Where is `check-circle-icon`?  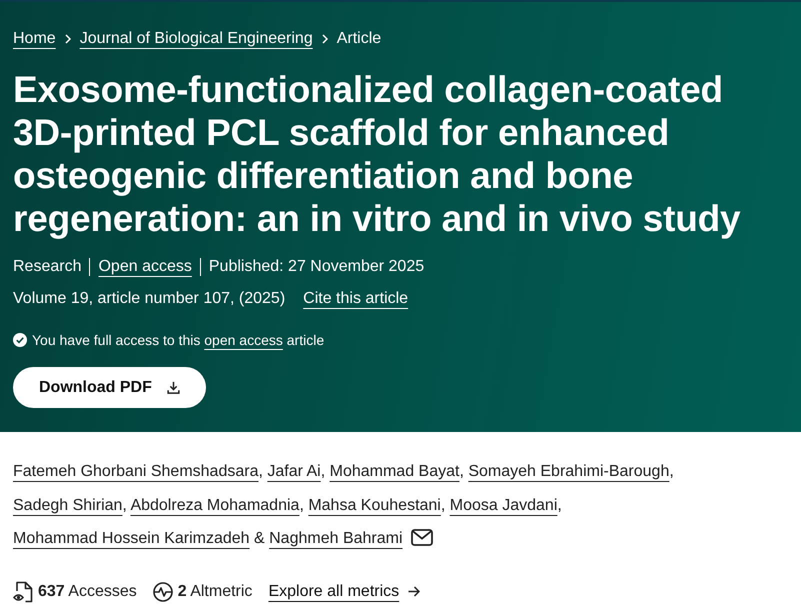 check-circle-icon is located at coordinates (20, 340).